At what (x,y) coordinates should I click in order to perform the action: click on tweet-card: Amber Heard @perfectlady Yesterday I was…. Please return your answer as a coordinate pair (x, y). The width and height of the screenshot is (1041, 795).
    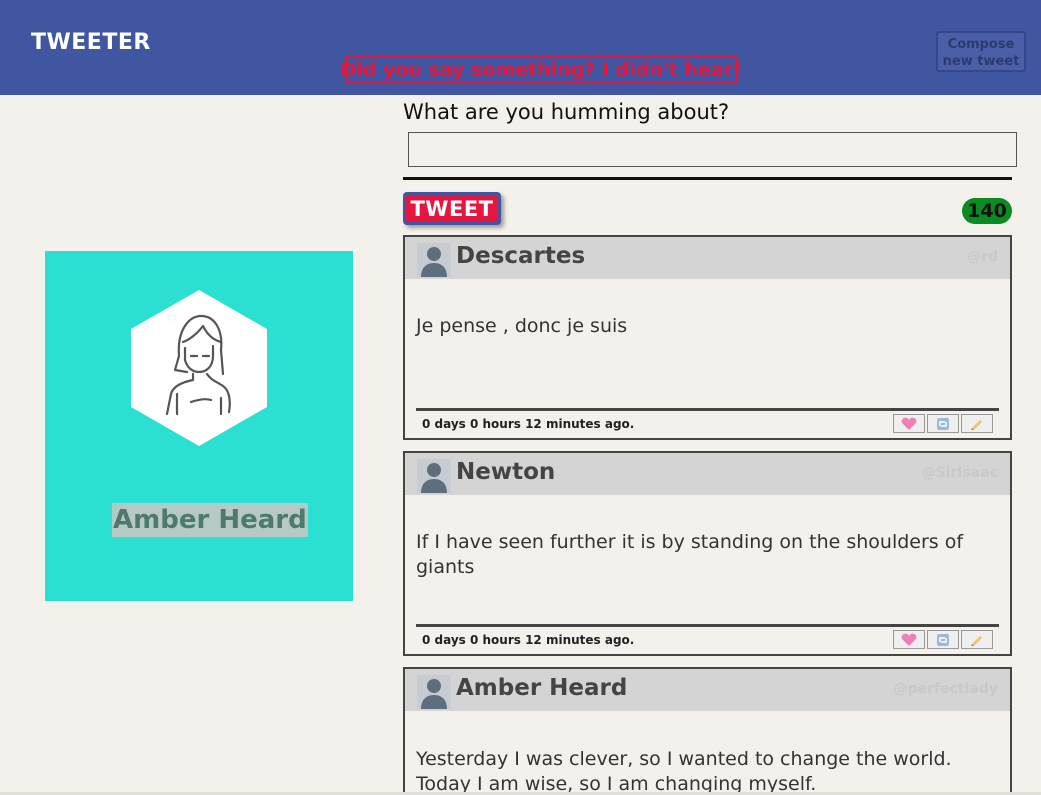
    Looking at the image, I should click on (707, 731).